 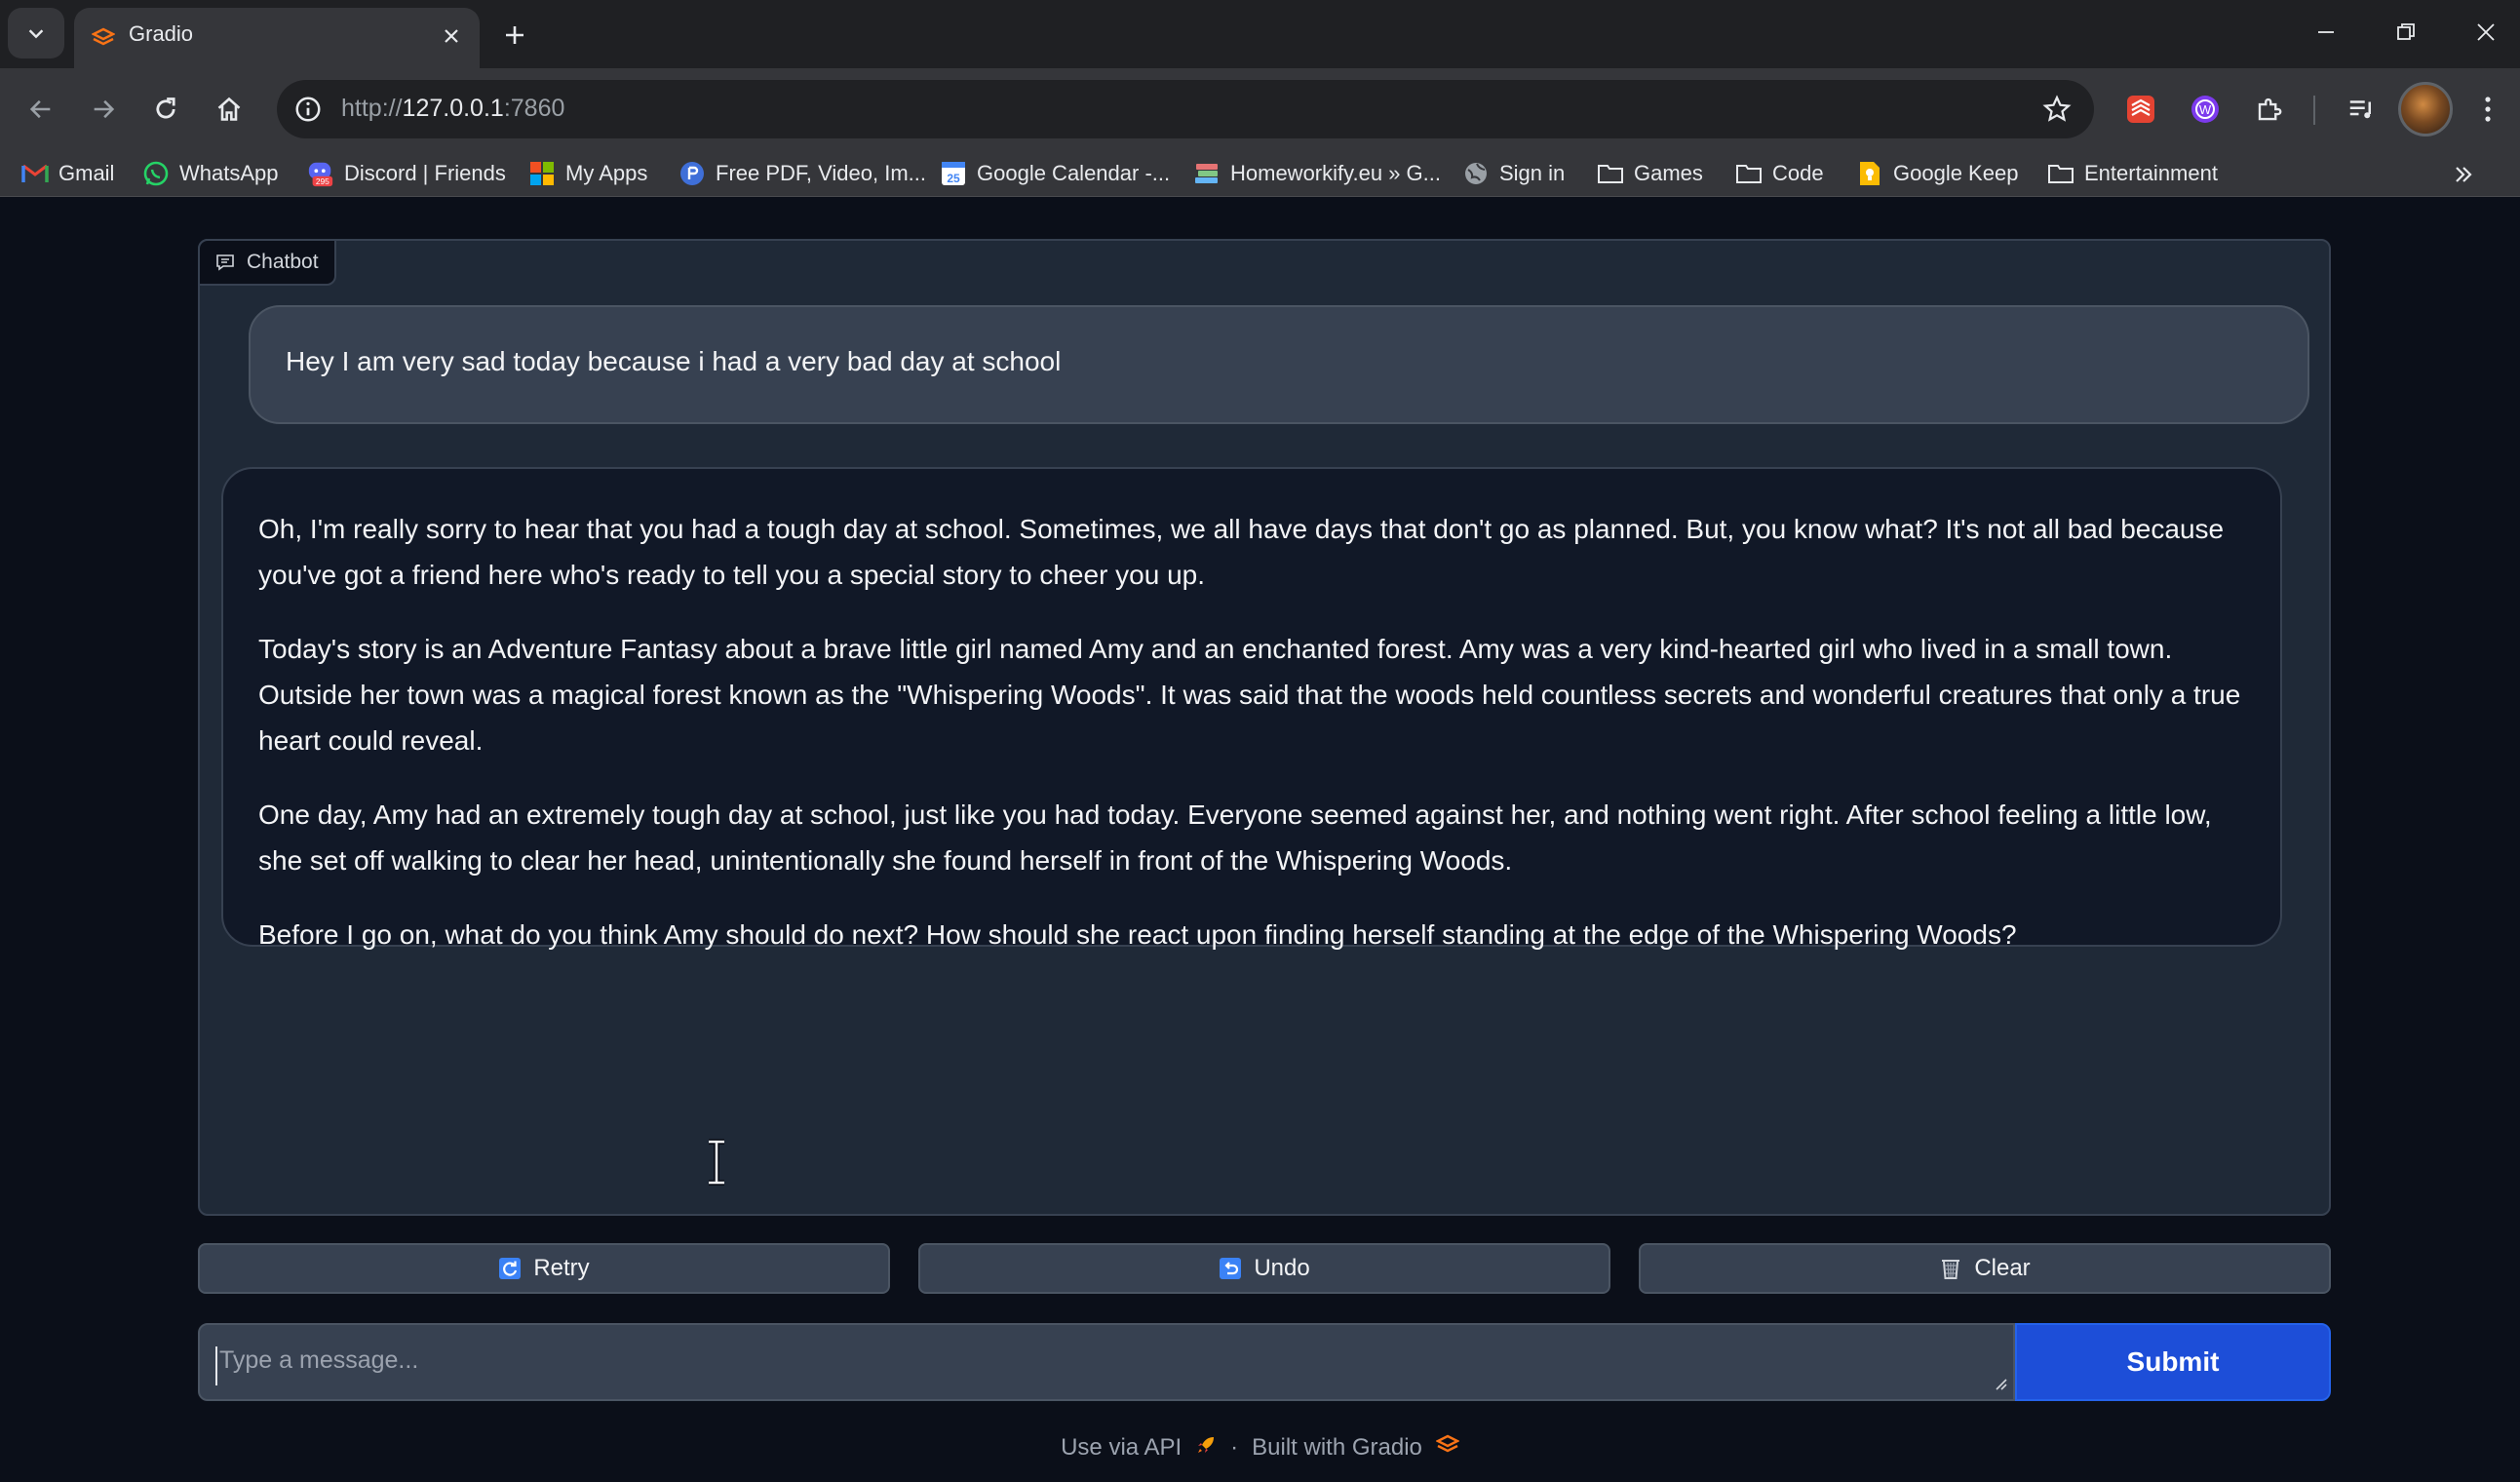 I want to click on bookmark-gmail: Gmail, so click(x=67, y=173).